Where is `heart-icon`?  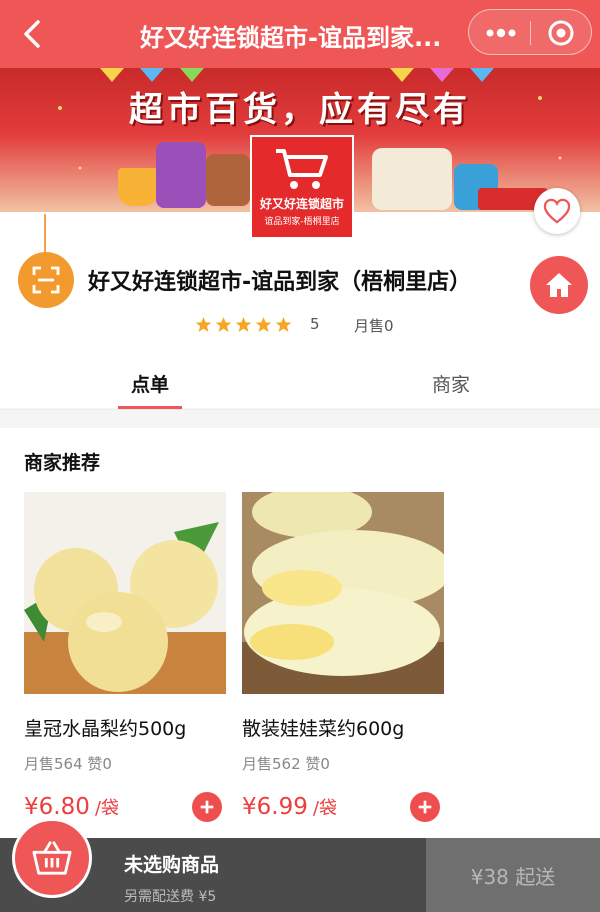
heart-icon is located at coordinates (557, 211).